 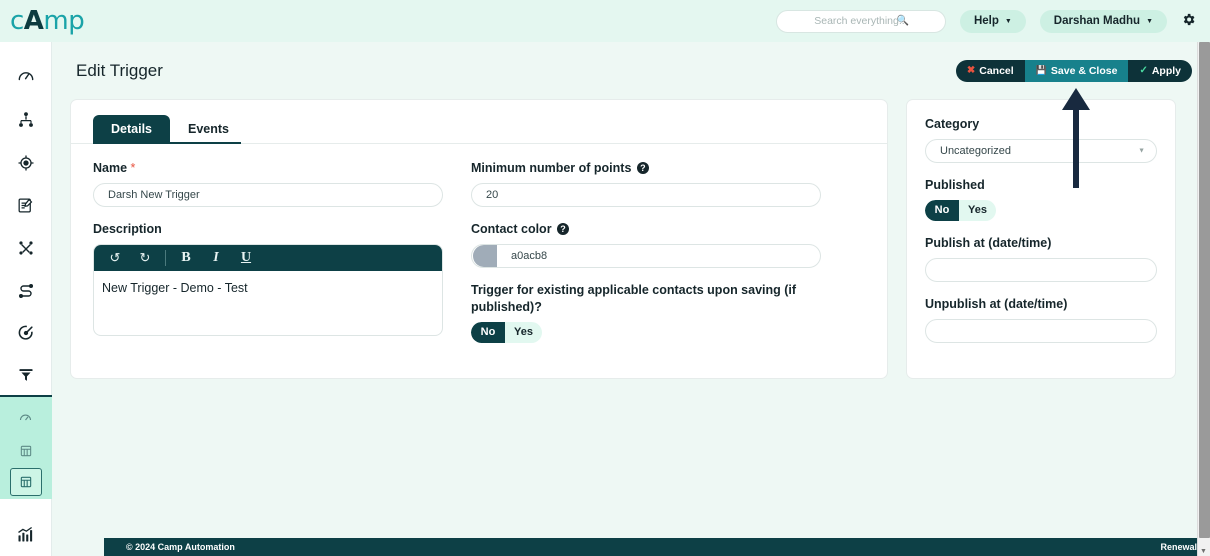 What do you see at coordinates (115, 258) in the screenshot?
I see `undo-icon: ↺` at bounding box center [115, 258].